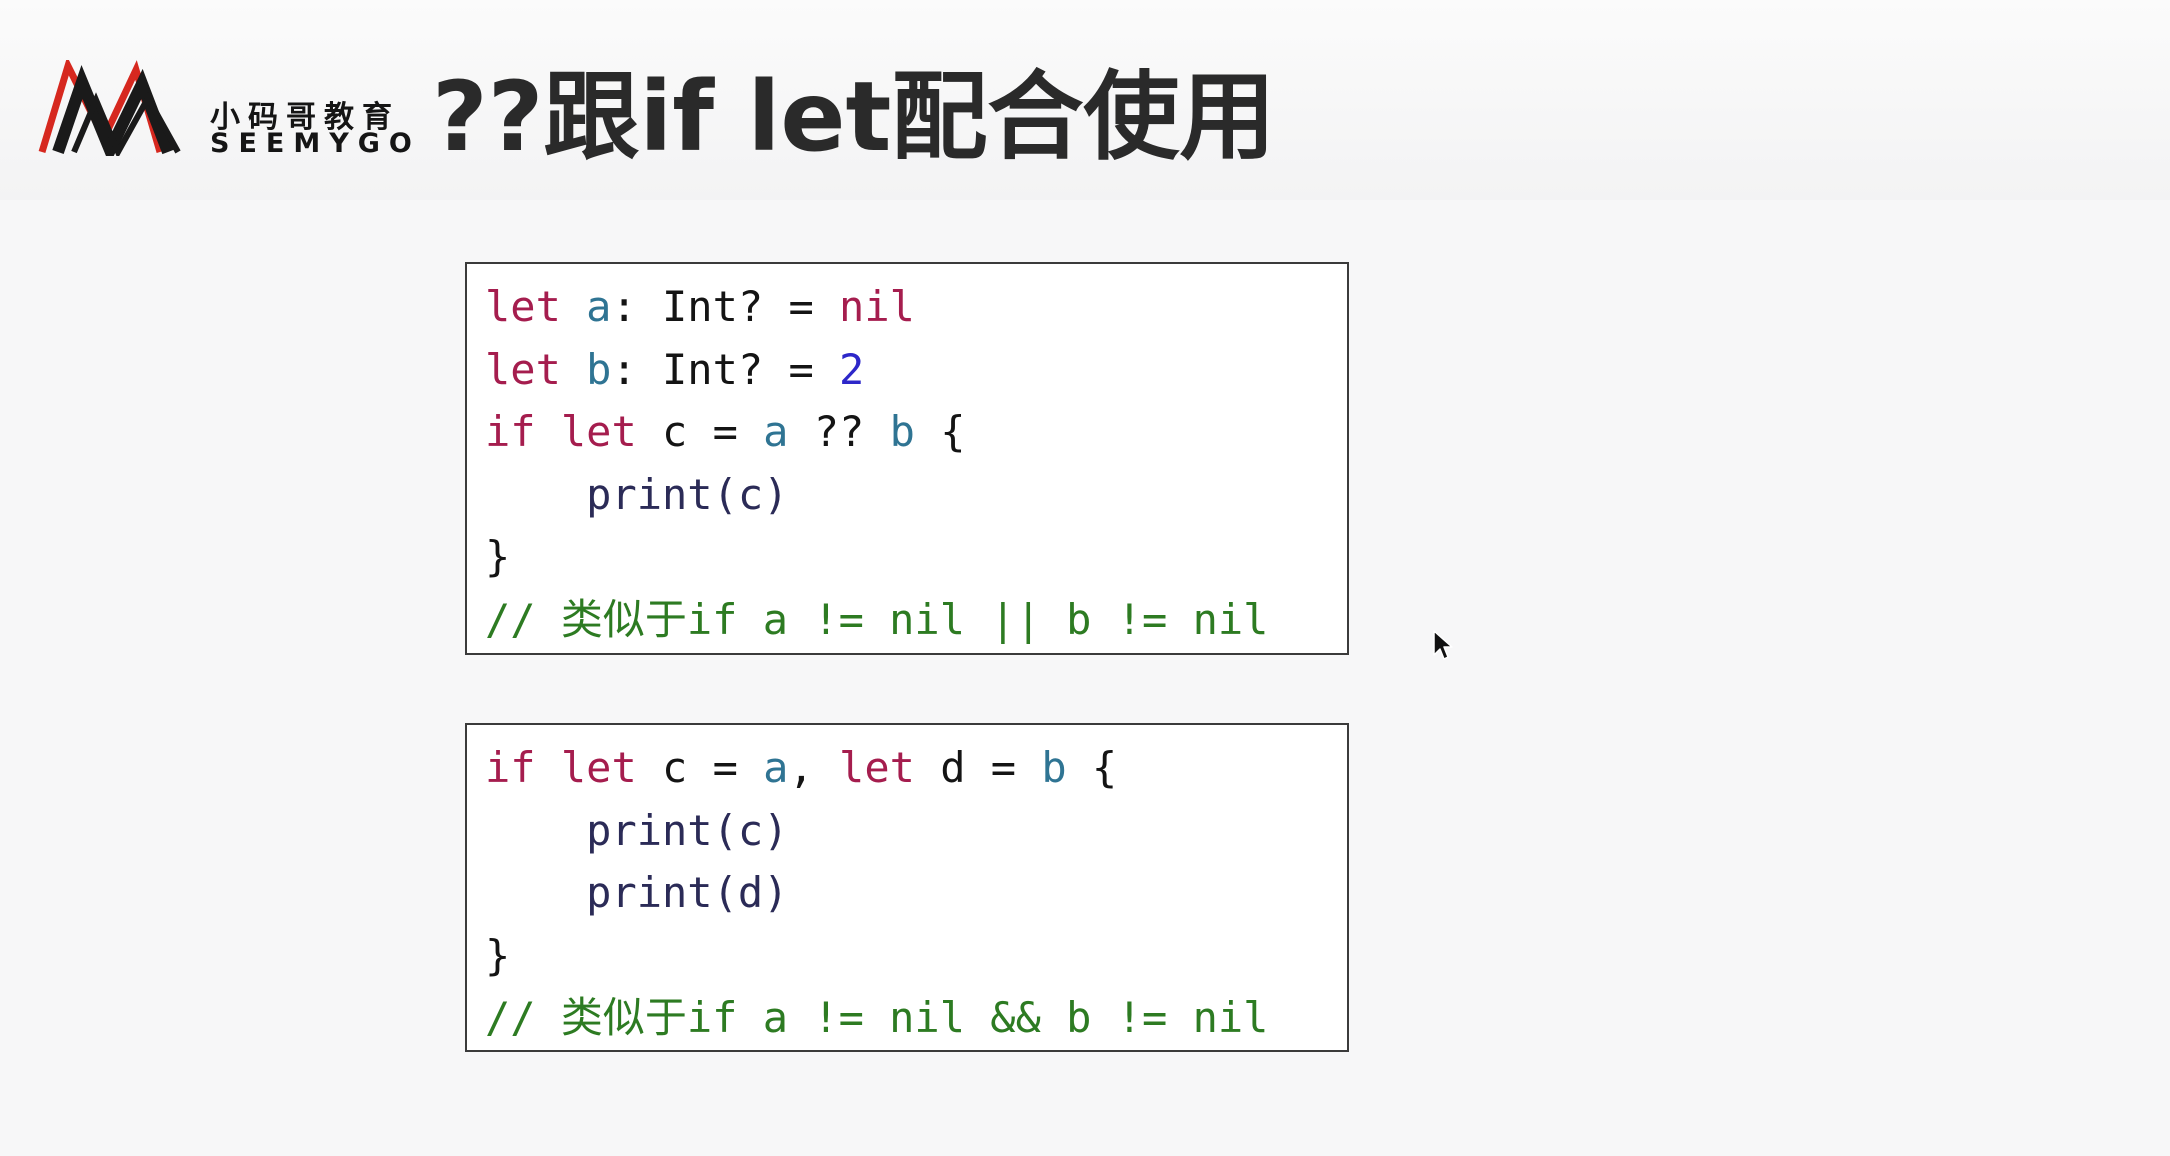 The image size is (2170, 1156). Describe the element at coordinates (687, 892) in the screenshot. I see `function-call: print(d)` at that location.